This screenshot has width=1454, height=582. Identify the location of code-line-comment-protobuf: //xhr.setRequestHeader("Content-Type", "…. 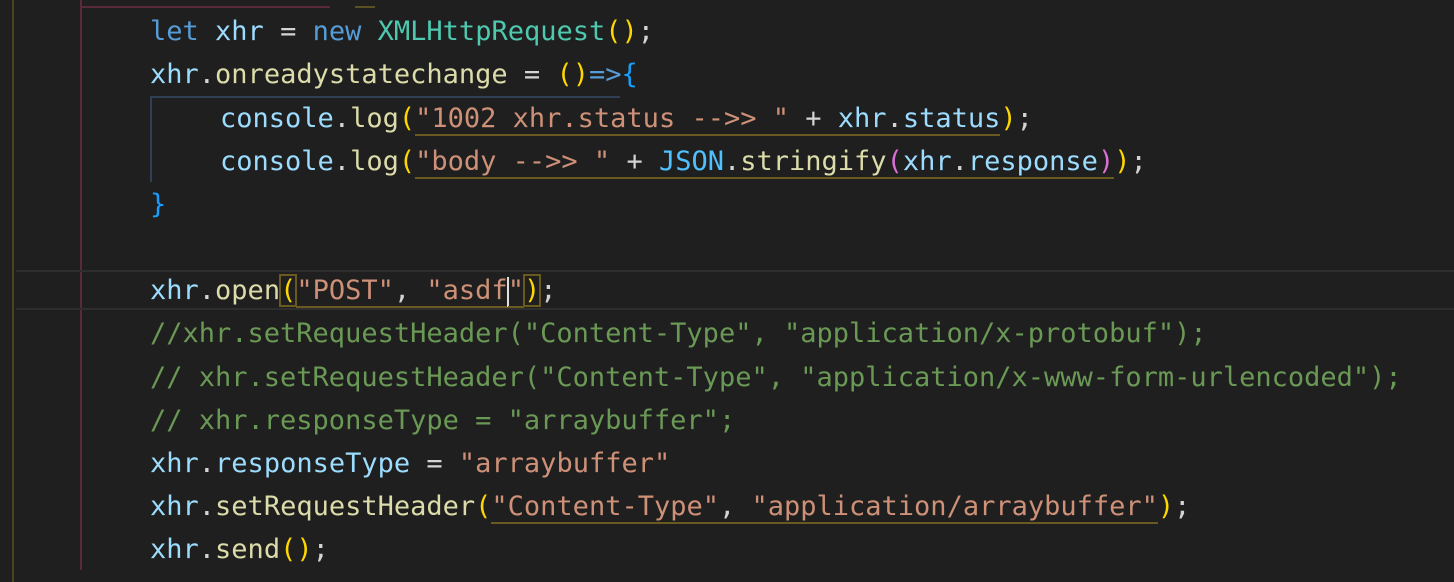
(678, 334).